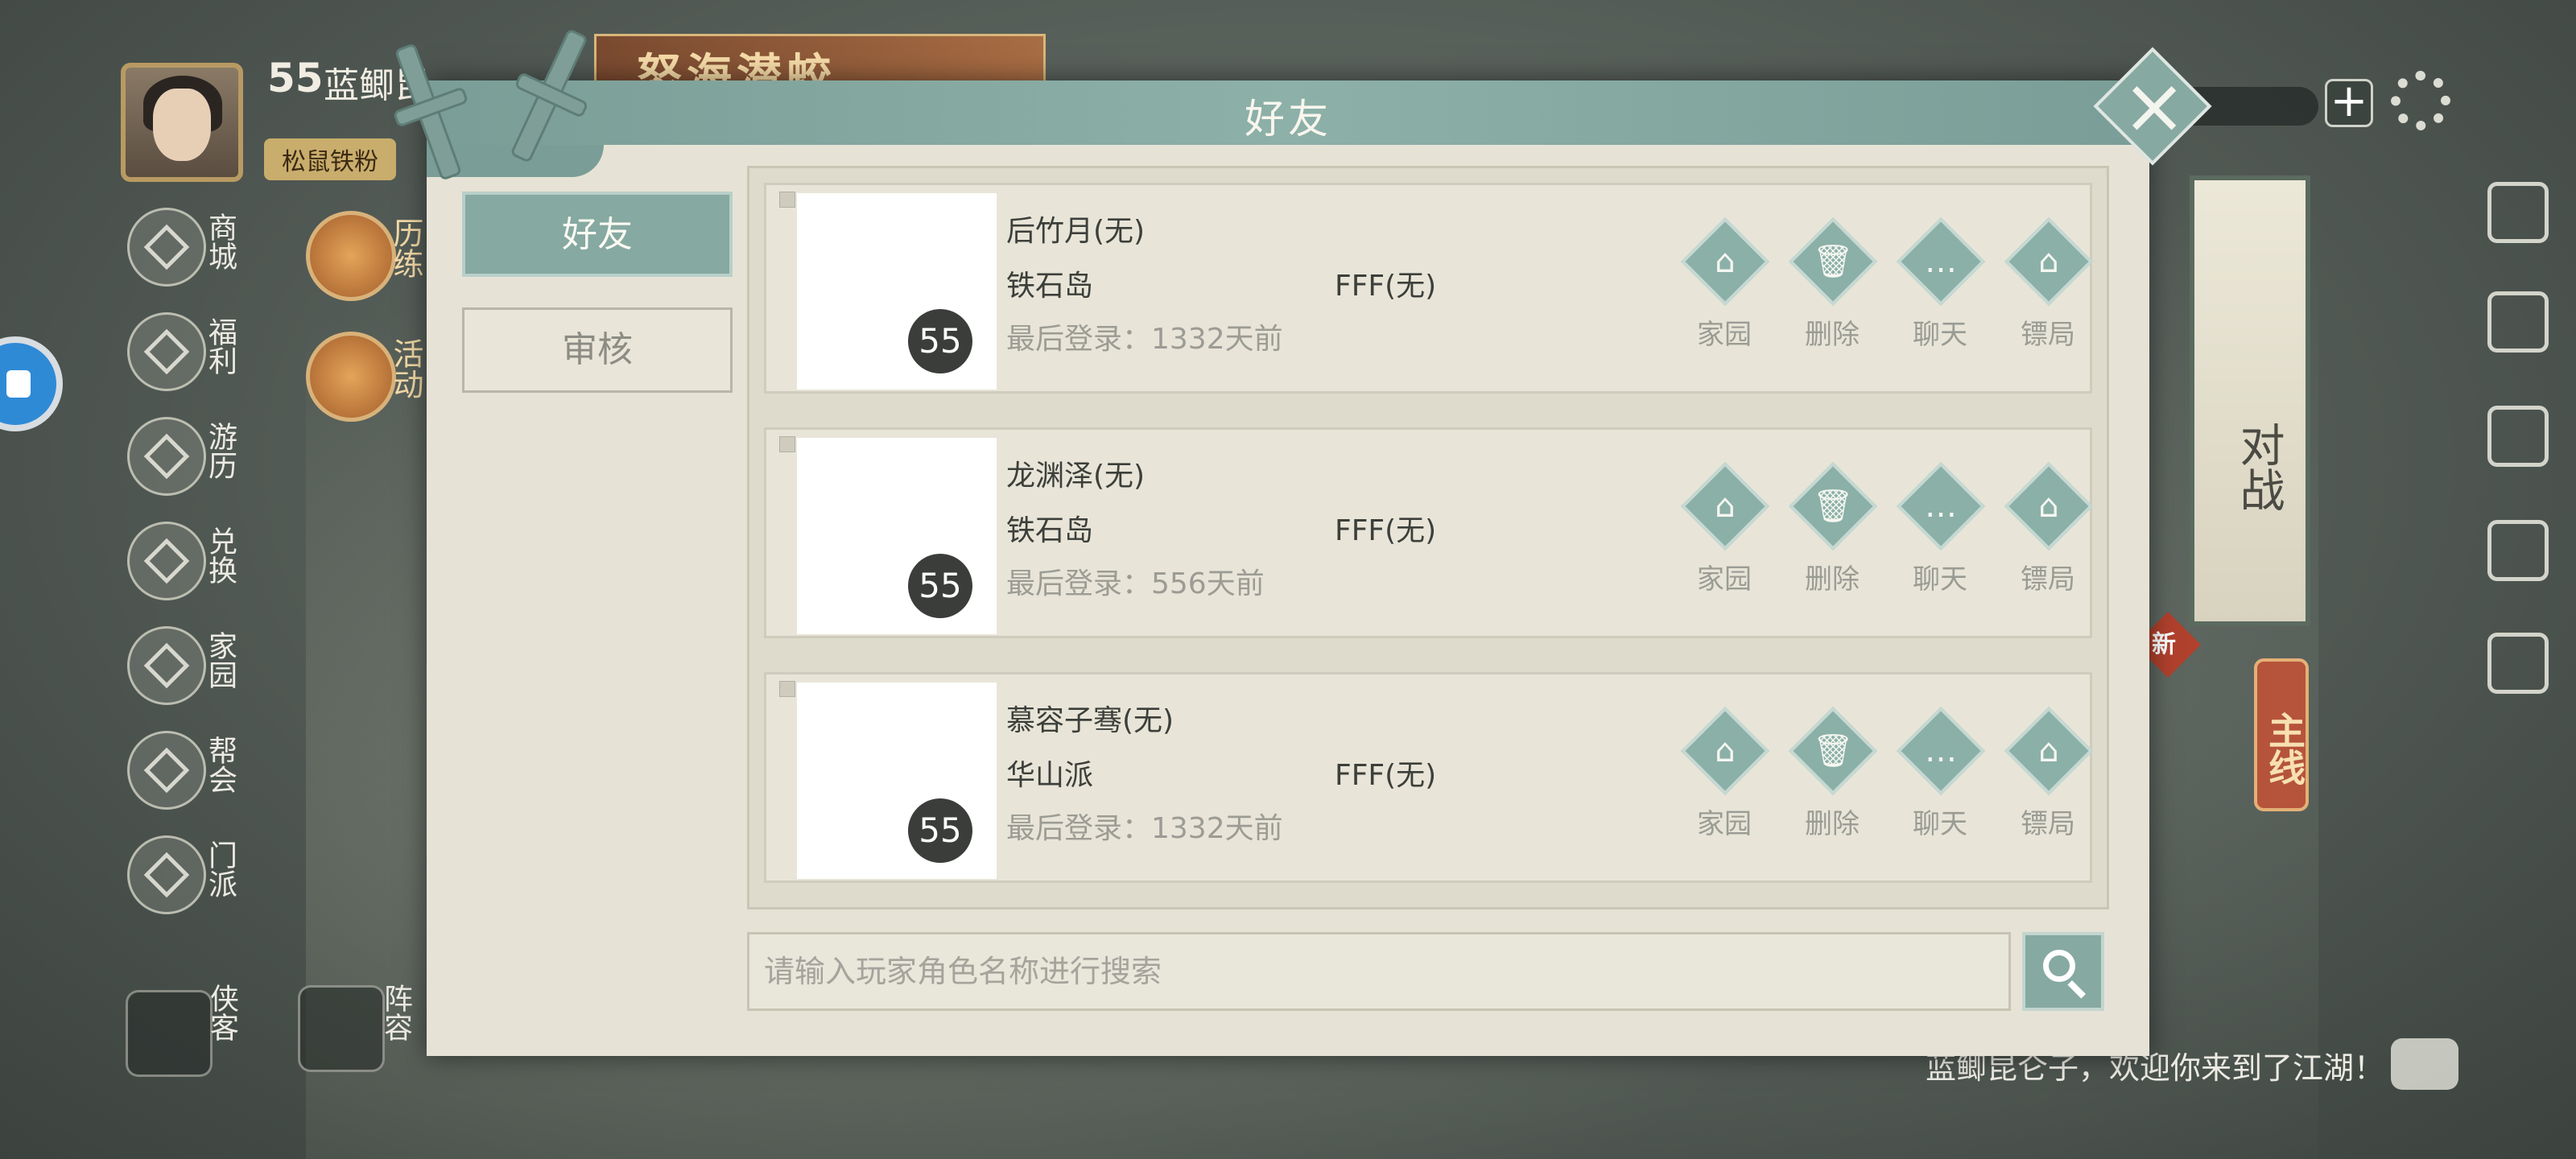  I want to click on player-search-input, so click(1379, 971).